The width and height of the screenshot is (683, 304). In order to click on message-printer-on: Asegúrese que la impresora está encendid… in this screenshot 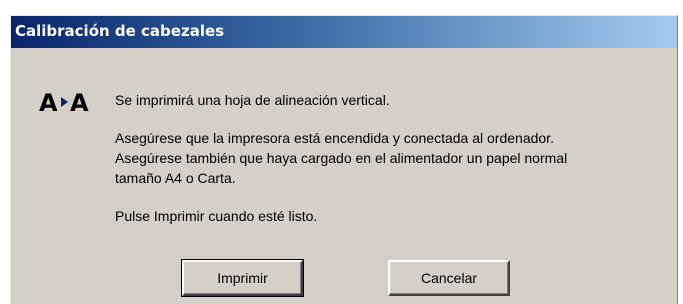, I will do `click(334, 138)`.